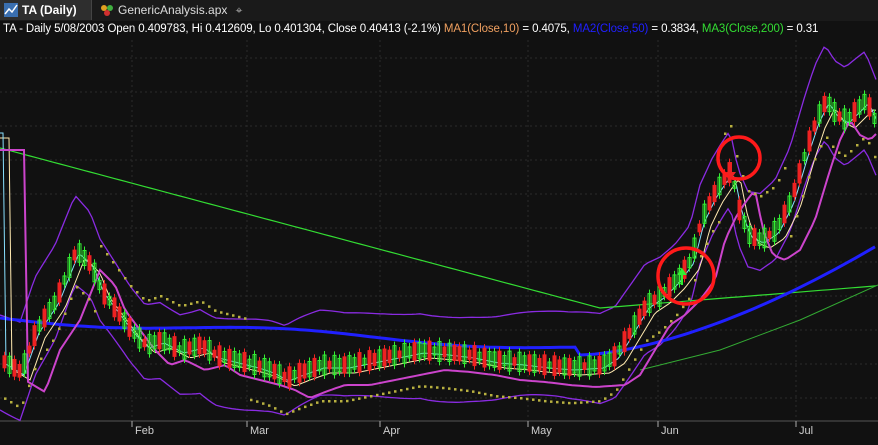  Describe the element at coordinates (742, 29) in the screenshot. I see `ma3-label: MA3(Close,200)` at that location.